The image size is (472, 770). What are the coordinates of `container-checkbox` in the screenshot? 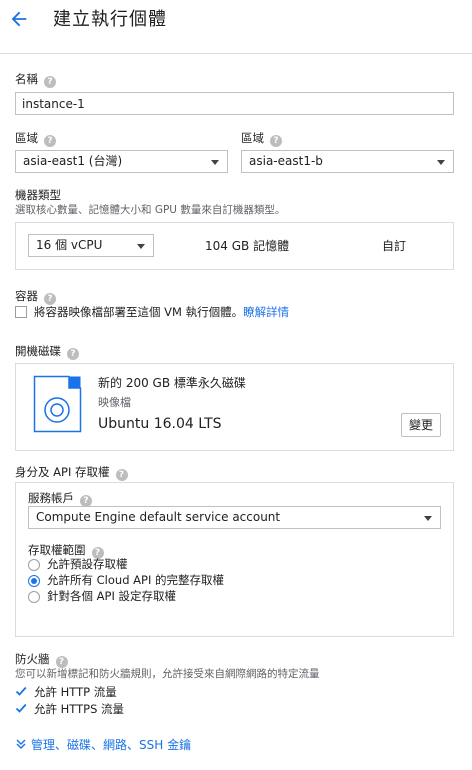 It's located at (21, 312).